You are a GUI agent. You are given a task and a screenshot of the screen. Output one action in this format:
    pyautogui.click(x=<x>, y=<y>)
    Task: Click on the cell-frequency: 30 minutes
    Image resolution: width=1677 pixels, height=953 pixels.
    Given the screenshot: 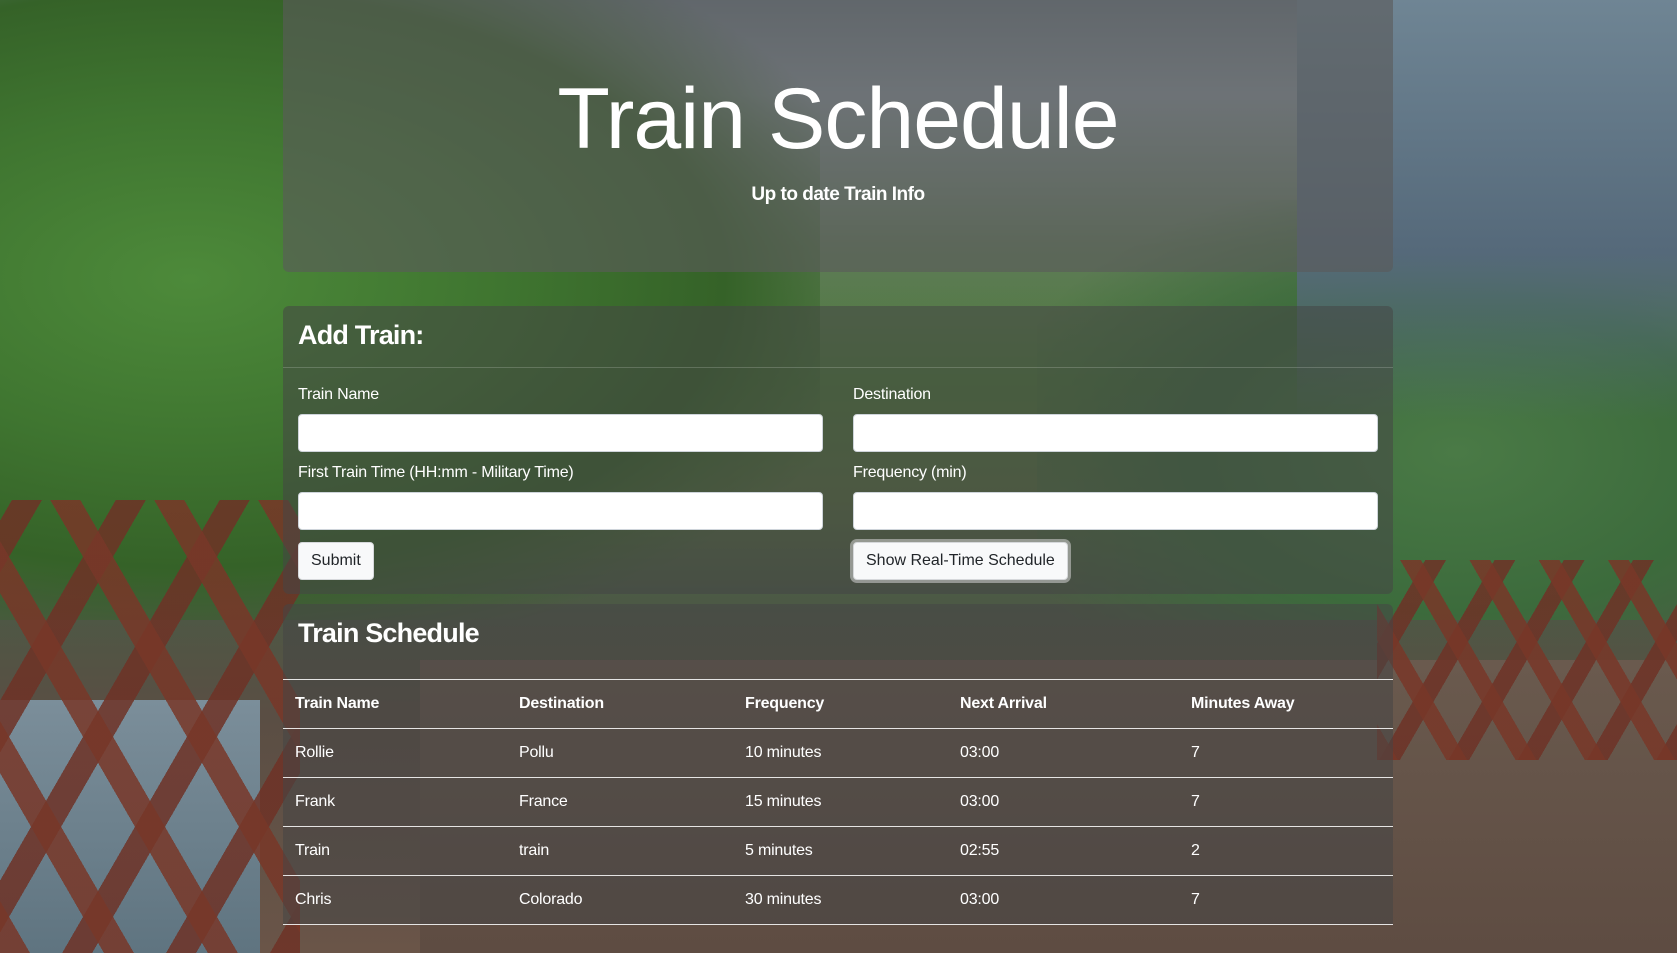 What is the action you would take?
    pyautogui.click(x=840, y=900)
    